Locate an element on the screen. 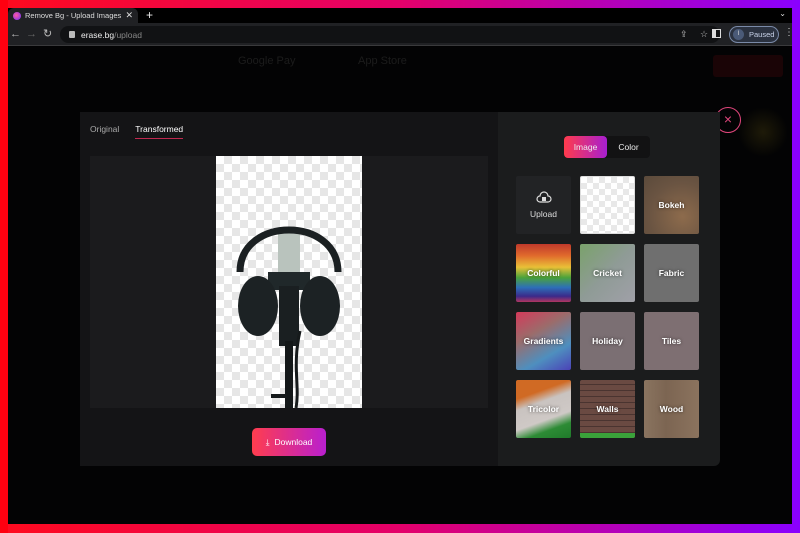  view-tabs: Original Transformed is located at coordinates (137, 131).